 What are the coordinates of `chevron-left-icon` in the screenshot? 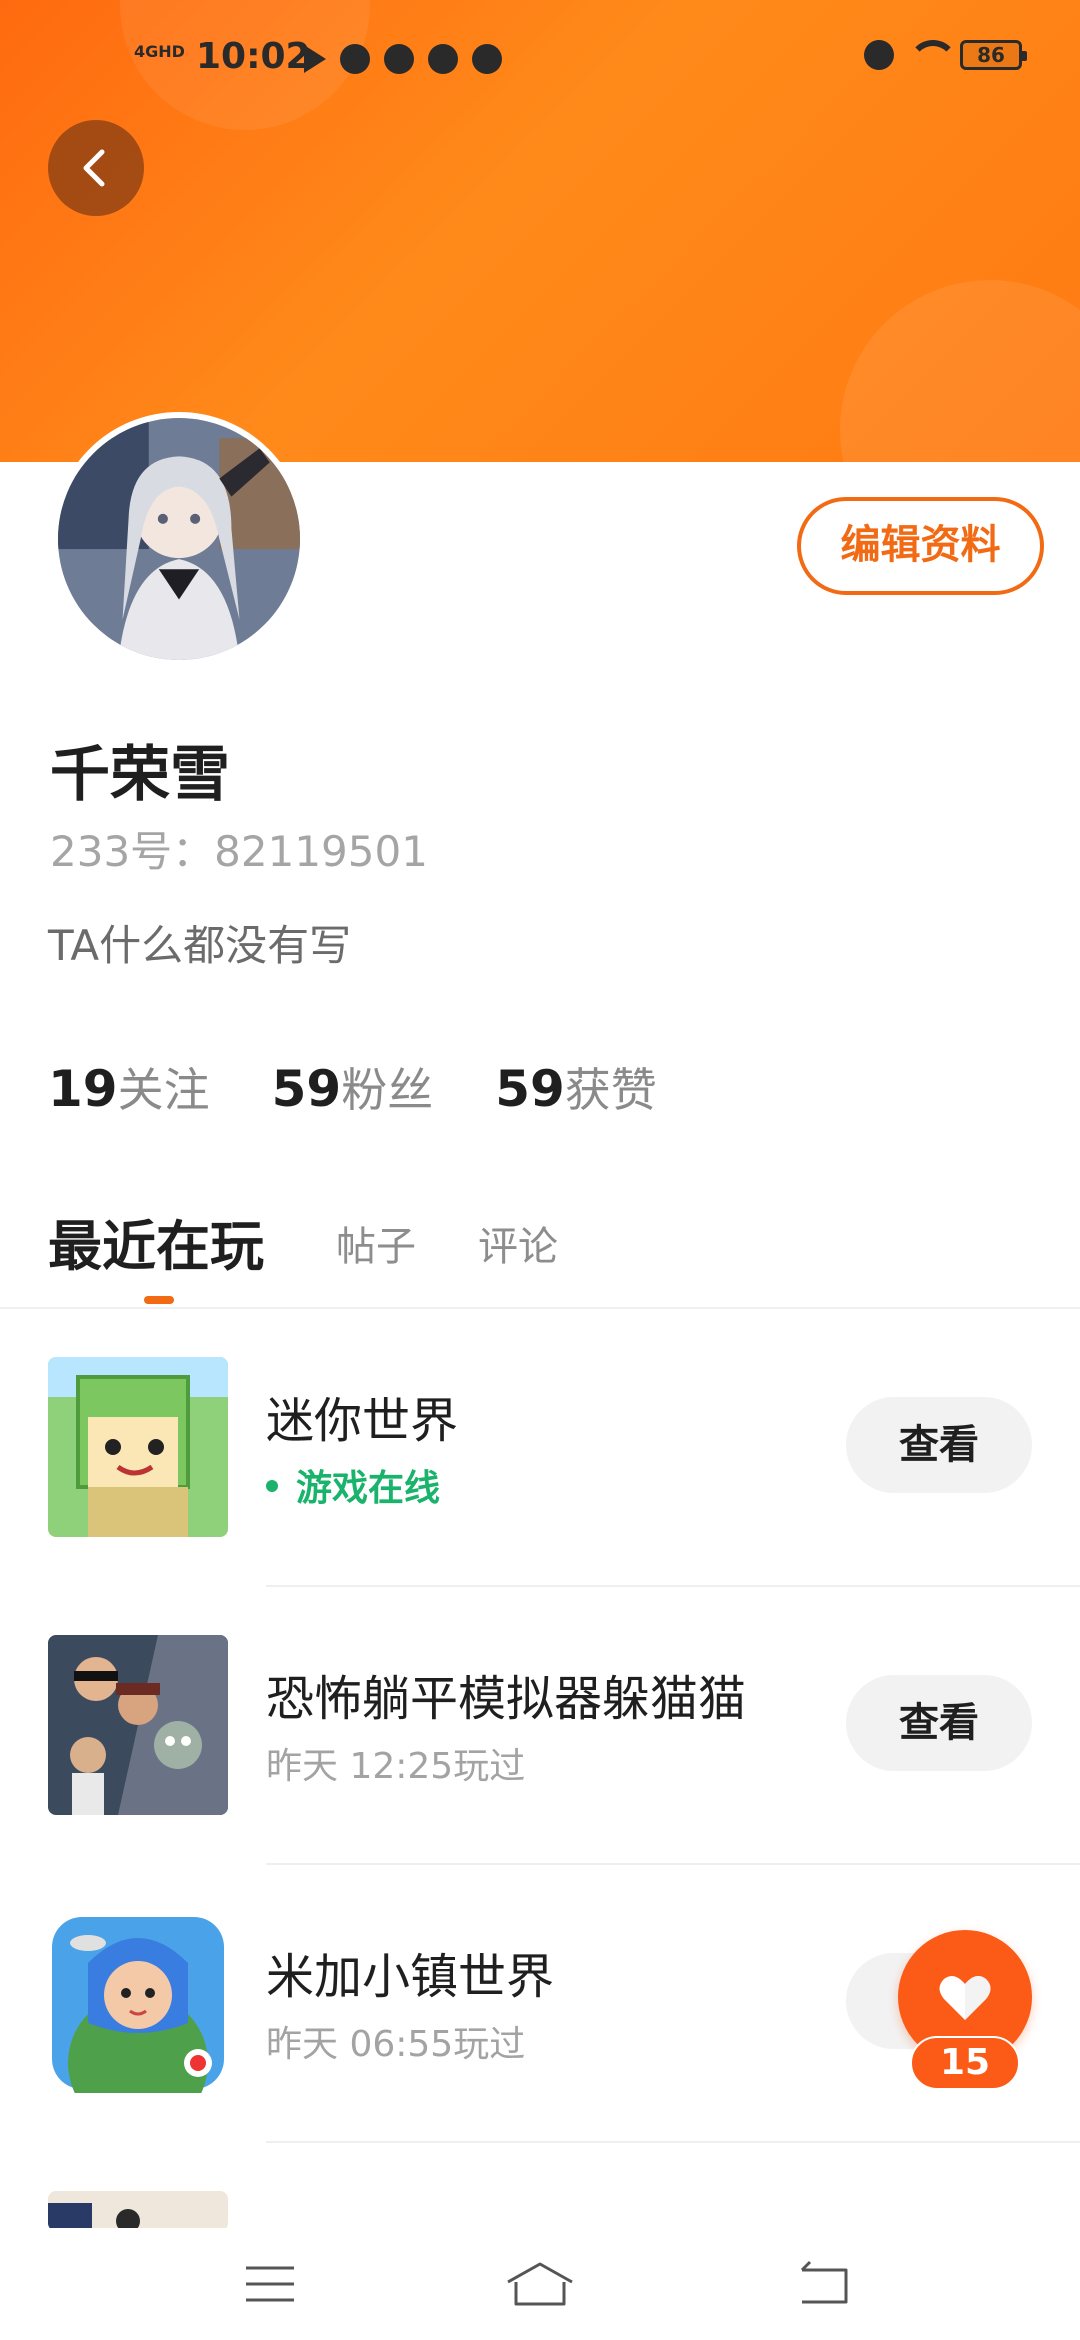 It's located at (94, 168).